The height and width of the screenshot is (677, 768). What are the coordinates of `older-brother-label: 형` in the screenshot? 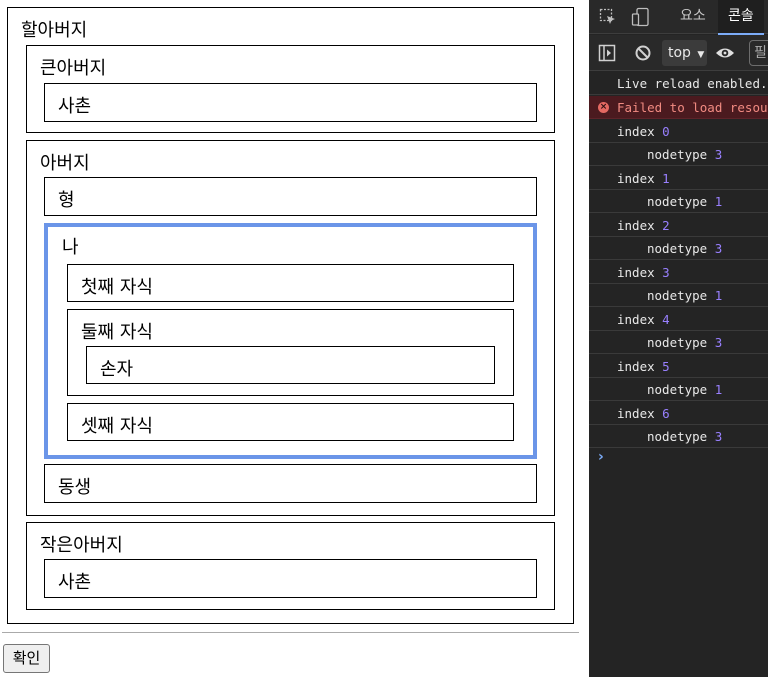 It's located at (66, 200).